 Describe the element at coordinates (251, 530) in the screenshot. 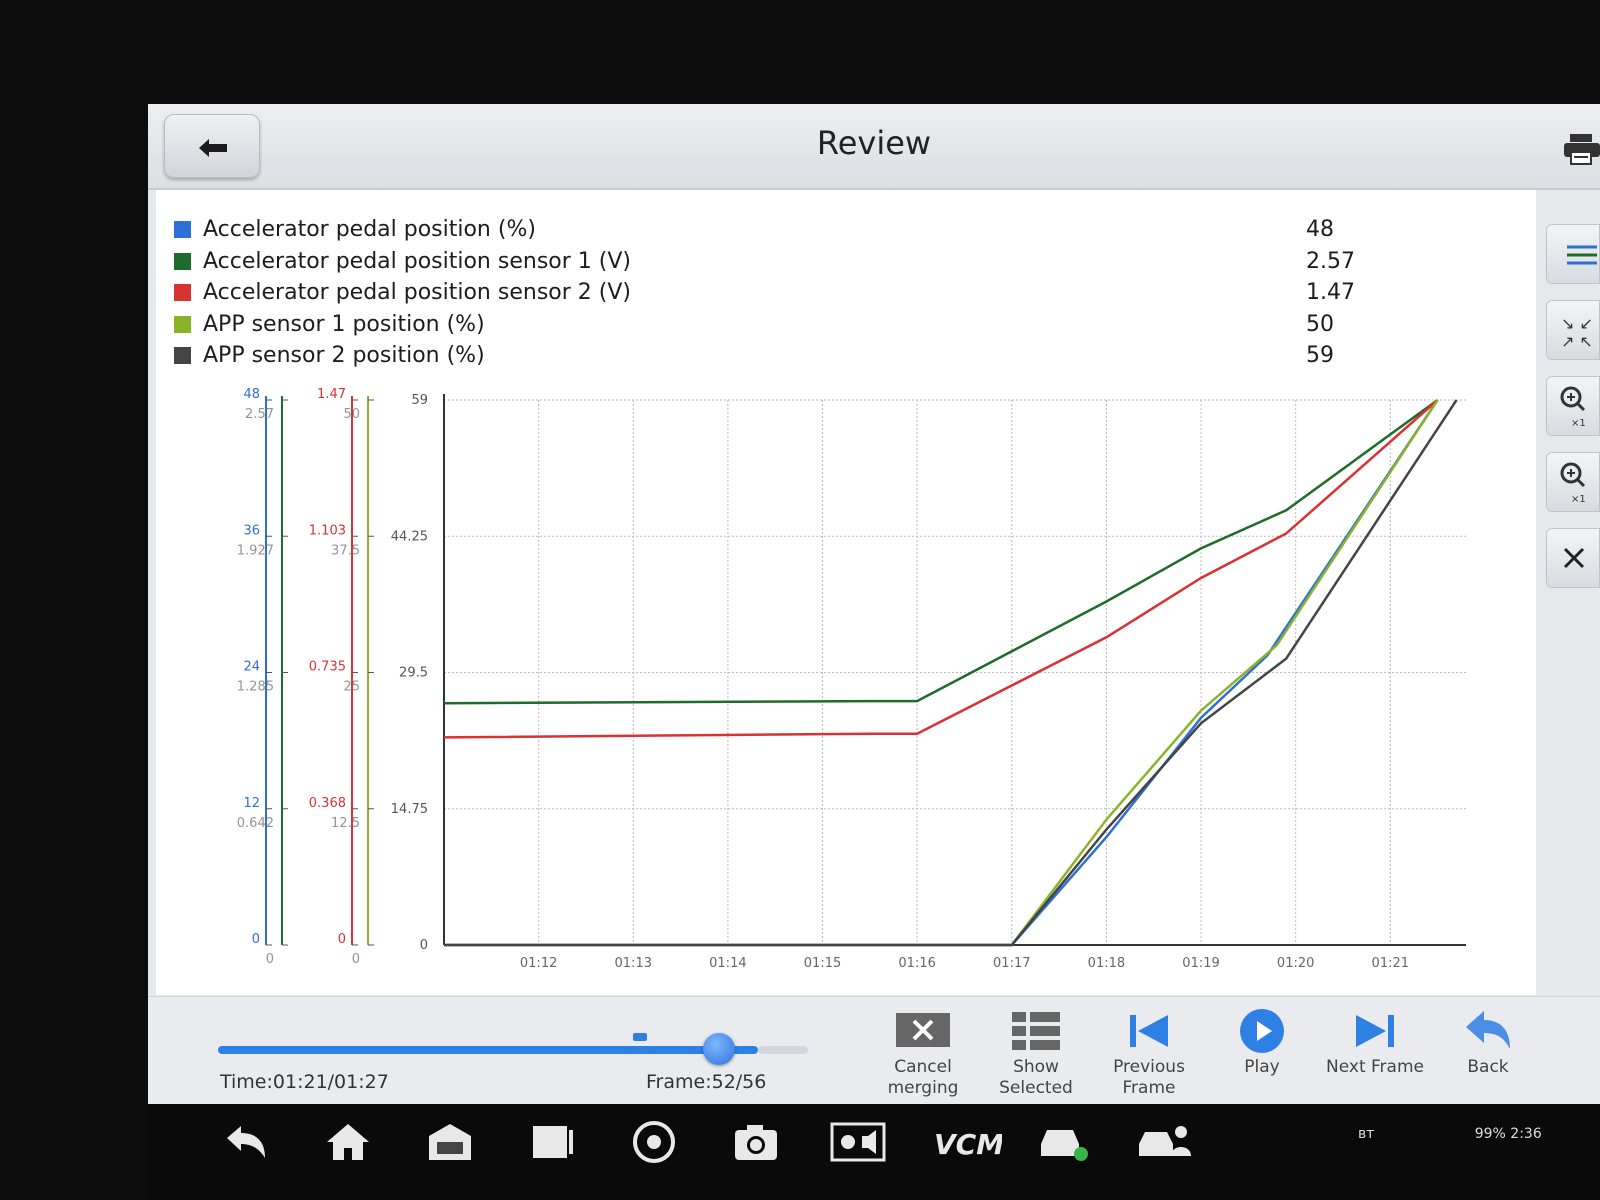

I see `axis-tick-label: 36` at that location.